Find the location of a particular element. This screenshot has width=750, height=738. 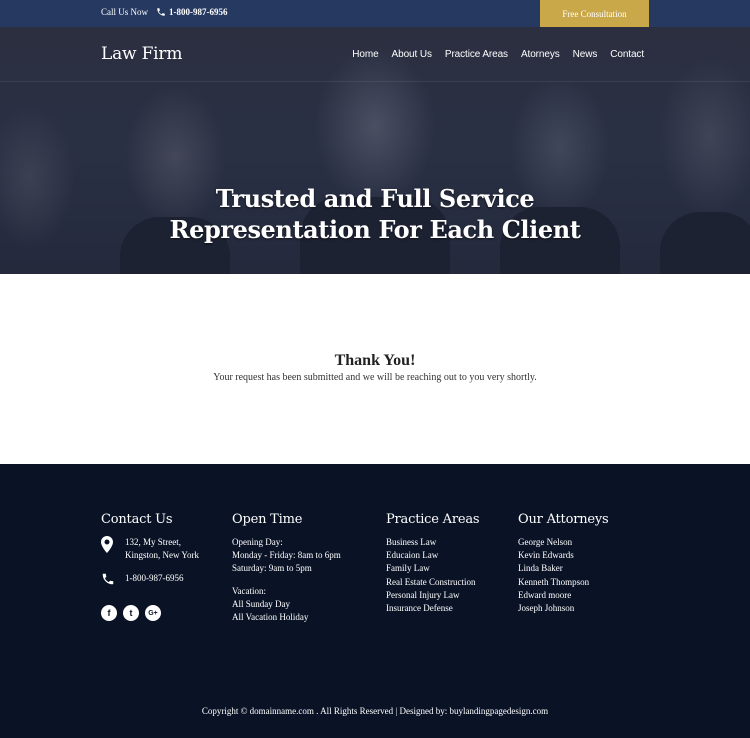

footer-attorneys-title: Our Attorneys is located at coordinates (563, 519).